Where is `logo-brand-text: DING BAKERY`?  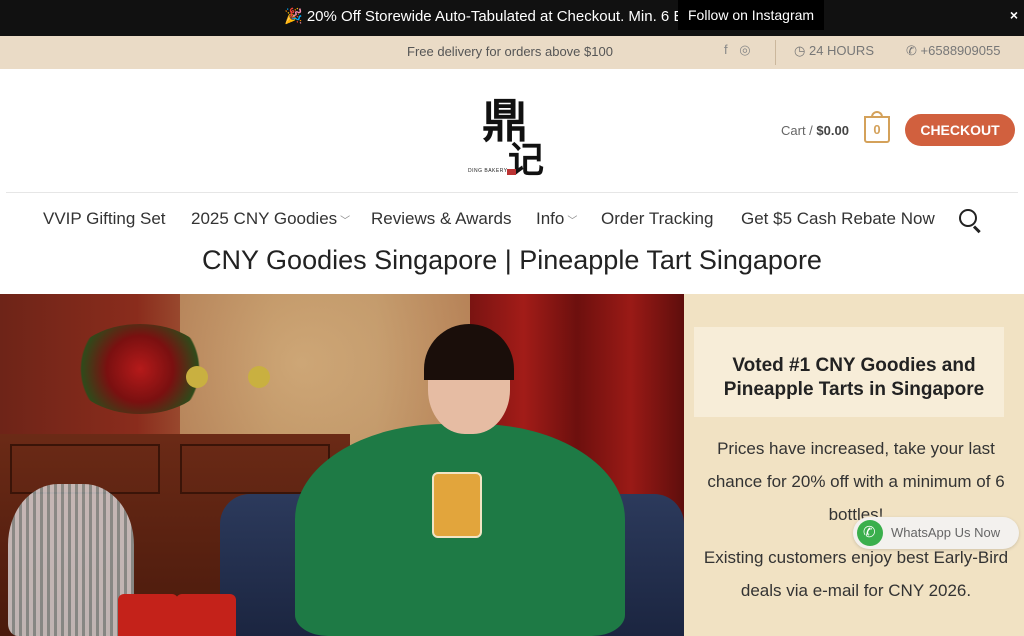 logo-brand-text: DING BAKERY is located at coordinates (488, 171).